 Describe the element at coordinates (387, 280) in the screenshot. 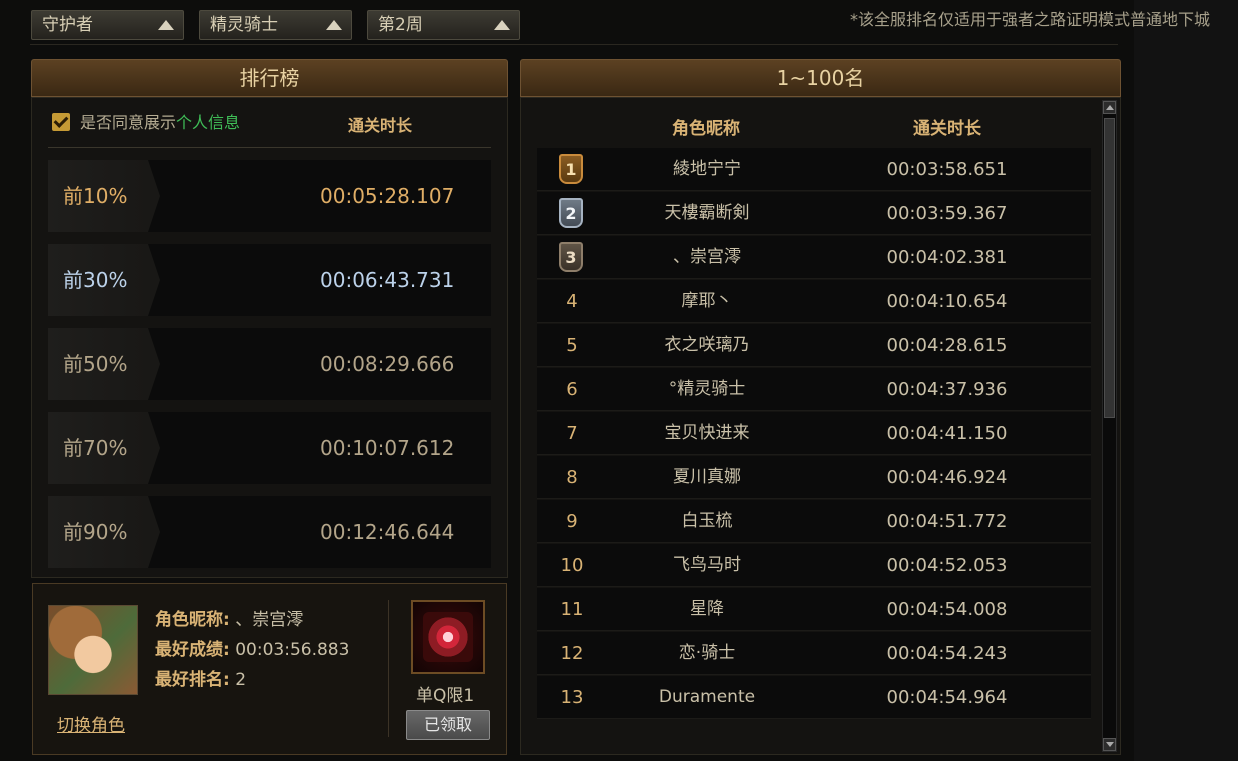

I see `tier-time: 00:06:43.731` at that location.